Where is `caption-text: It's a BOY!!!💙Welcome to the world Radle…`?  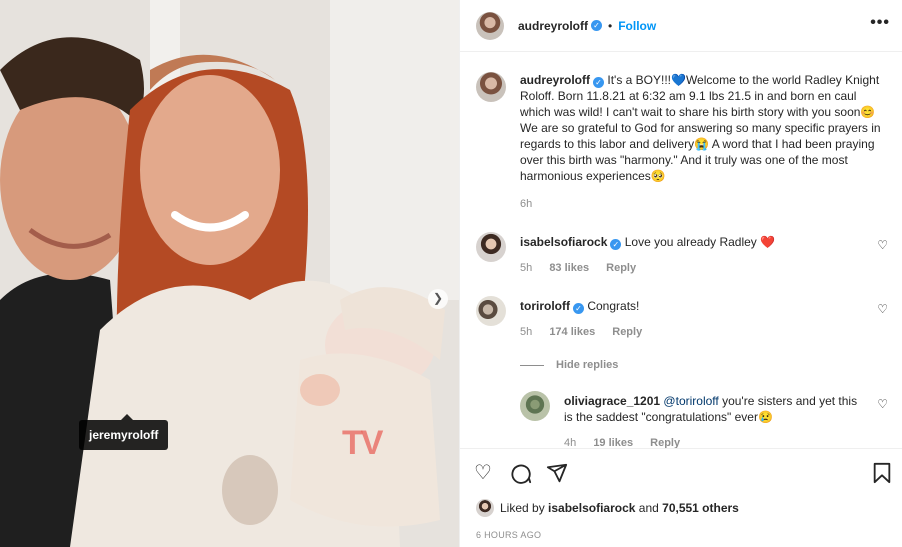
caption-text: It's a BOY!!!💙Welcome to the world Radle… is located at coordinates (700, 128).